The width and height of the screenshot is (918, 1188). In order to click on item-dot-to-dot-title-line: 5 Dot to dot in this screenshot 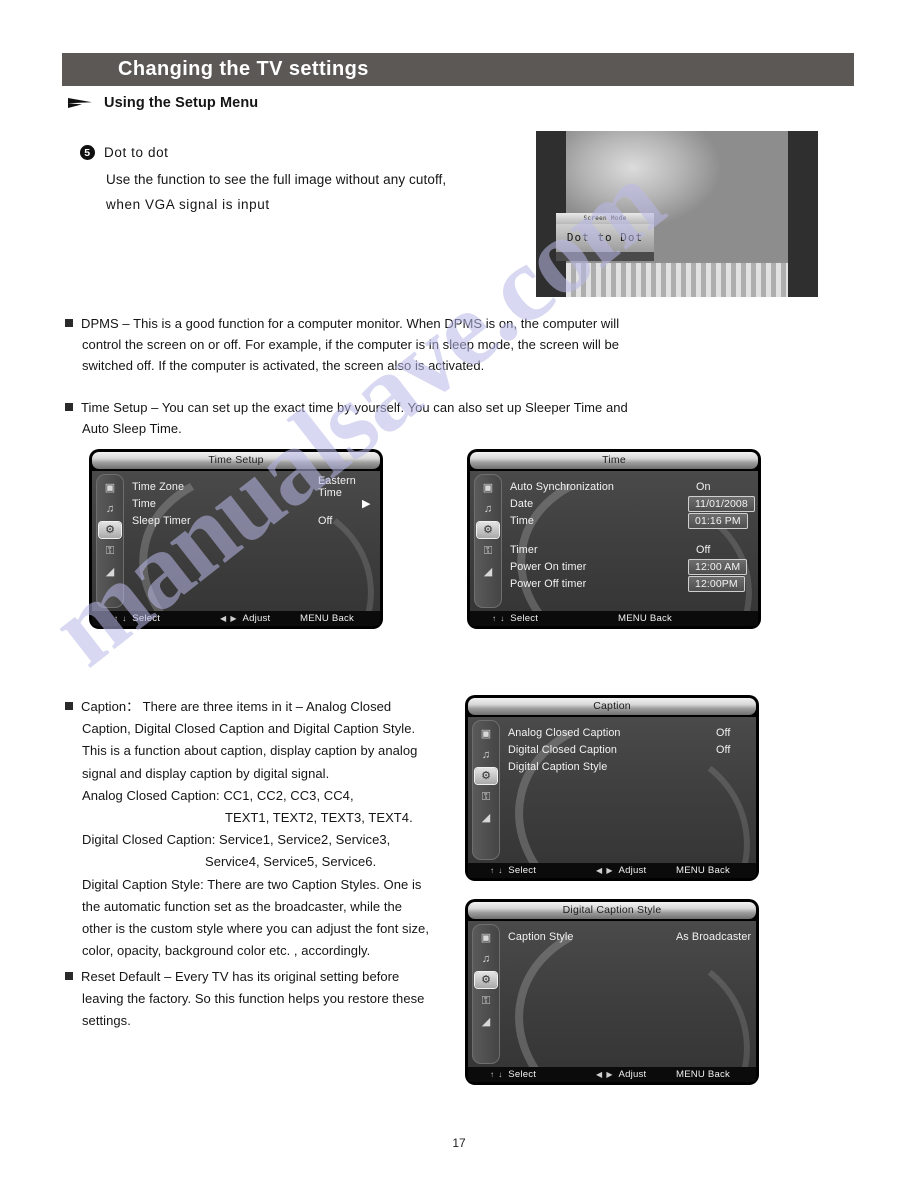, I will do `click(295, 152)`.